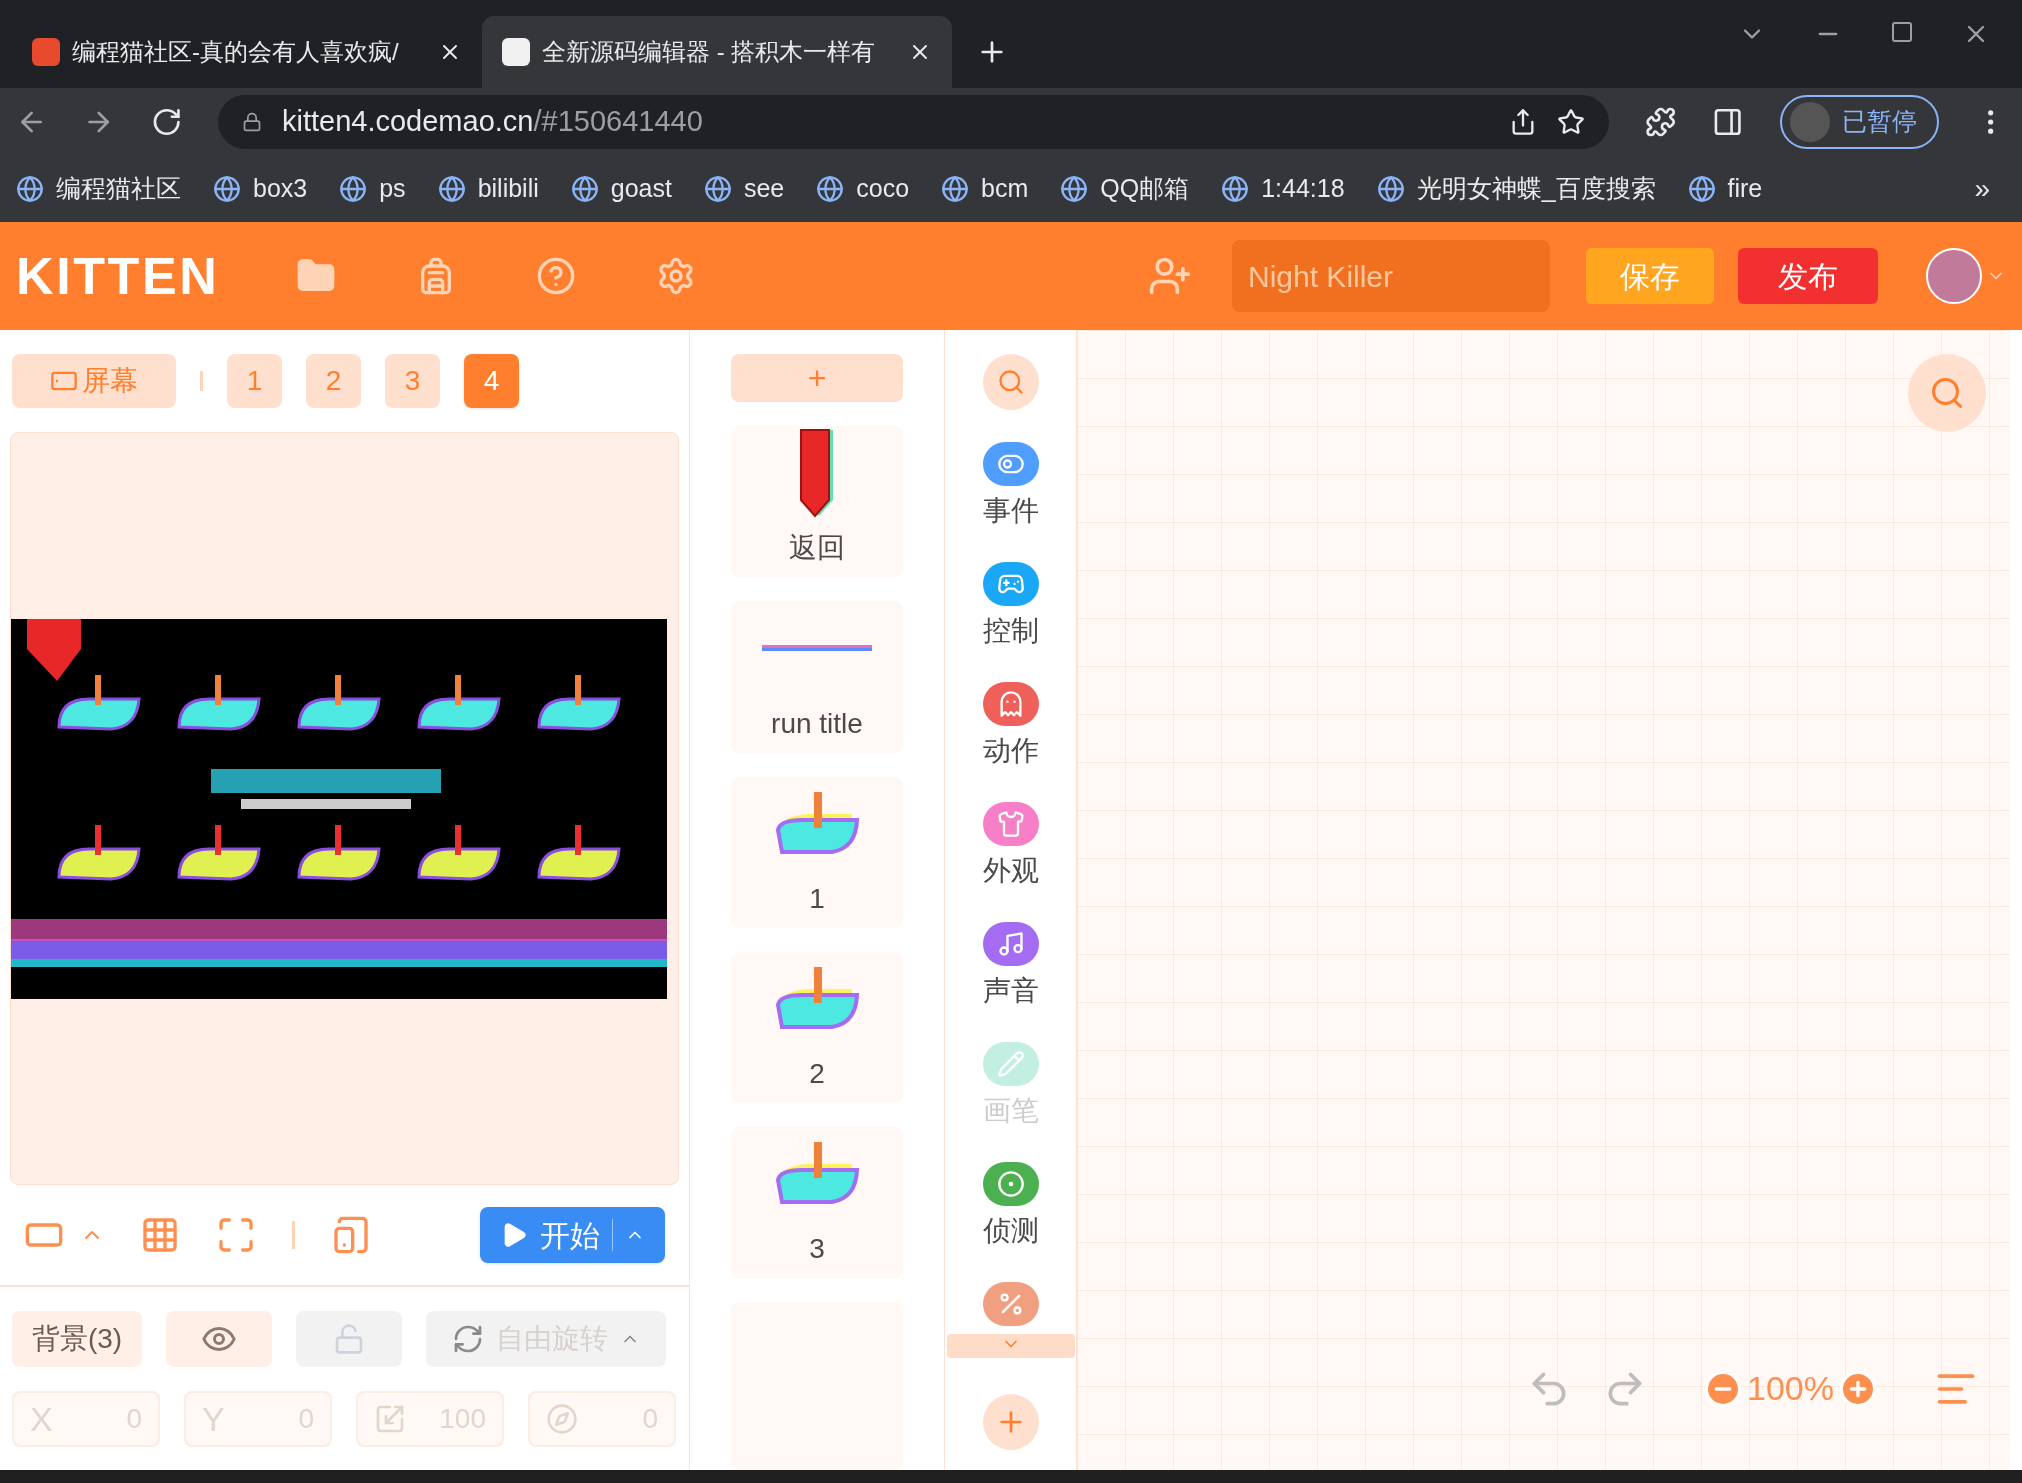 Image resolution: width=2022 pixels, height=1483 pixels. What do you see at coordinates (817, 1249) in the screenshot?
I see `sprite-name: 3` at bounding box center [817, 1249].